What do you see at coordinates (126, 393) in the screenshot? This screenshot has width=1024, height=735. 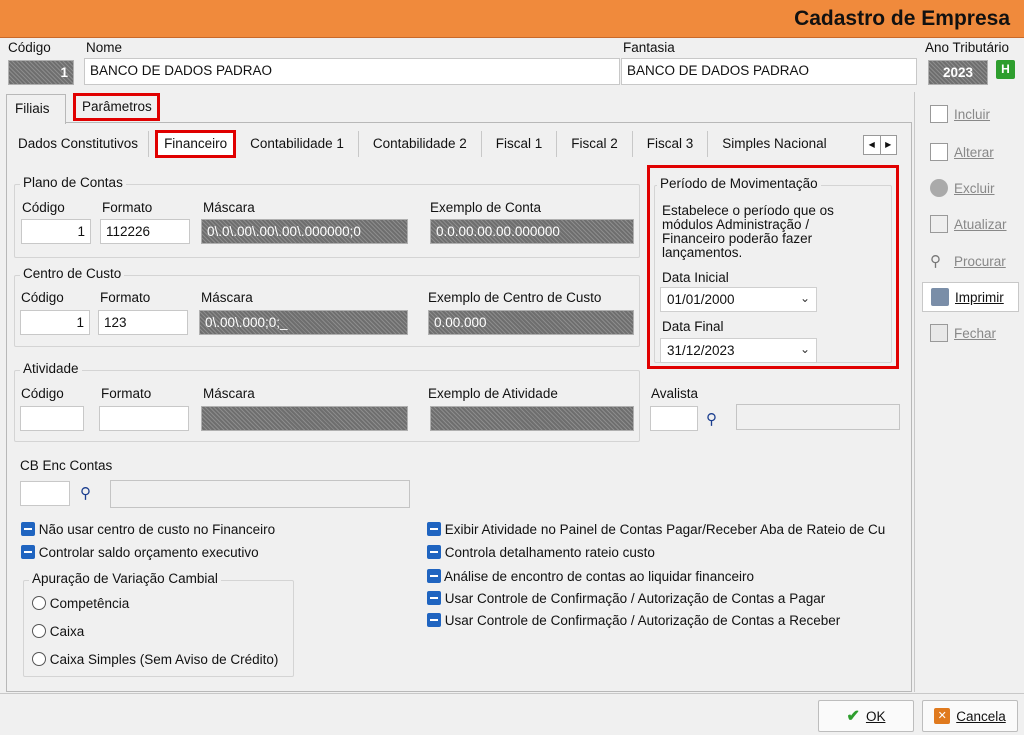 I see `atividade-formato-label: Formato` at bounding box center [126, 393].